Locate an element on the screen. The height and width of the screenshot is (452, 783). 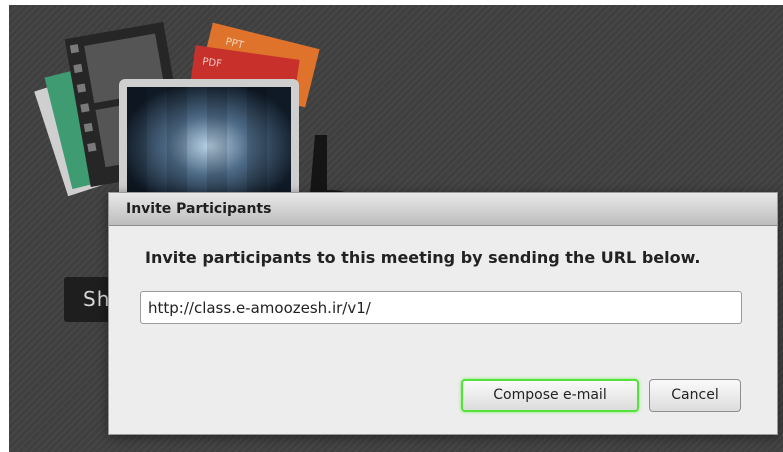
cancel-button: Cancel is located at coordinates (695, 395).